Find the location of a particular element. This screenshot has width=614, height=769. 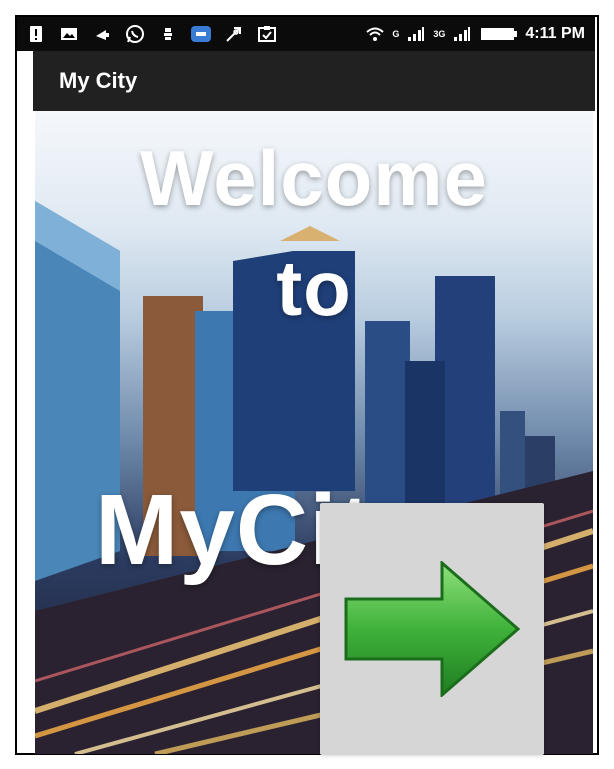

notify-icon is located at coordinates (102, 34).